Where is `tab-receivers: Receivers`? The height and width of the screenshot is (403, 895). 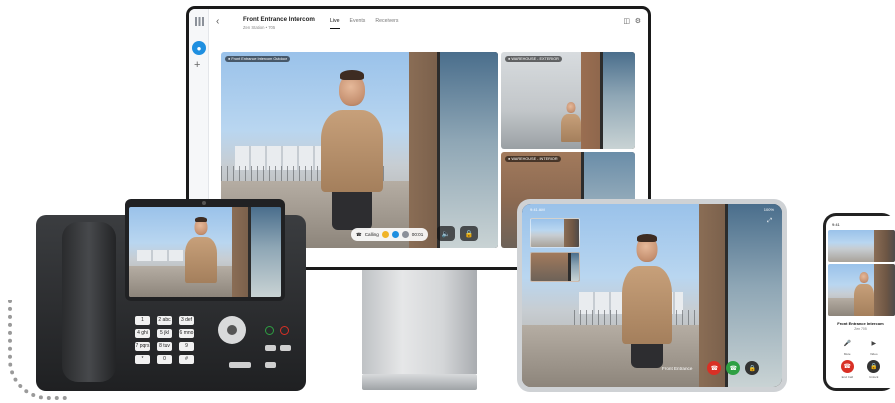
tab-receivers: Receivers is located at coordinates (386, 23).